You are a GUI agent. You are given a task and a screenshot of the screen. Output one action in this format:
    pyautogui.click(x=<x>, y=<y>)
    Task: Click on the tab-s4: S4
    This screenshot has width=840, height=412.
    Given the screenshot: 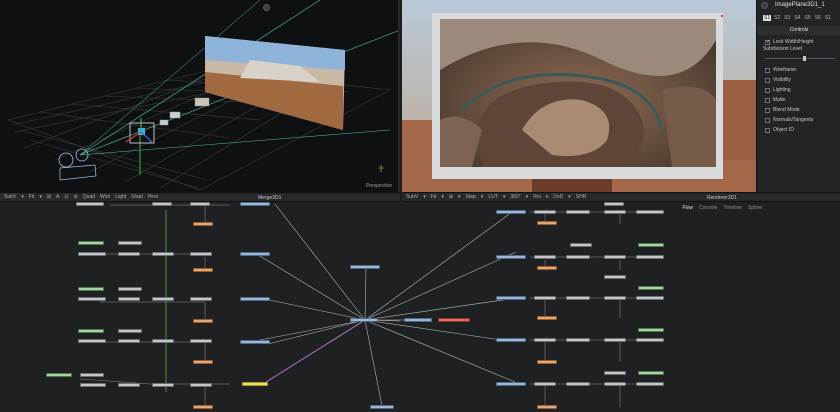 What is the action you would take?
    pyautogui.click(x=797, y=18)
    